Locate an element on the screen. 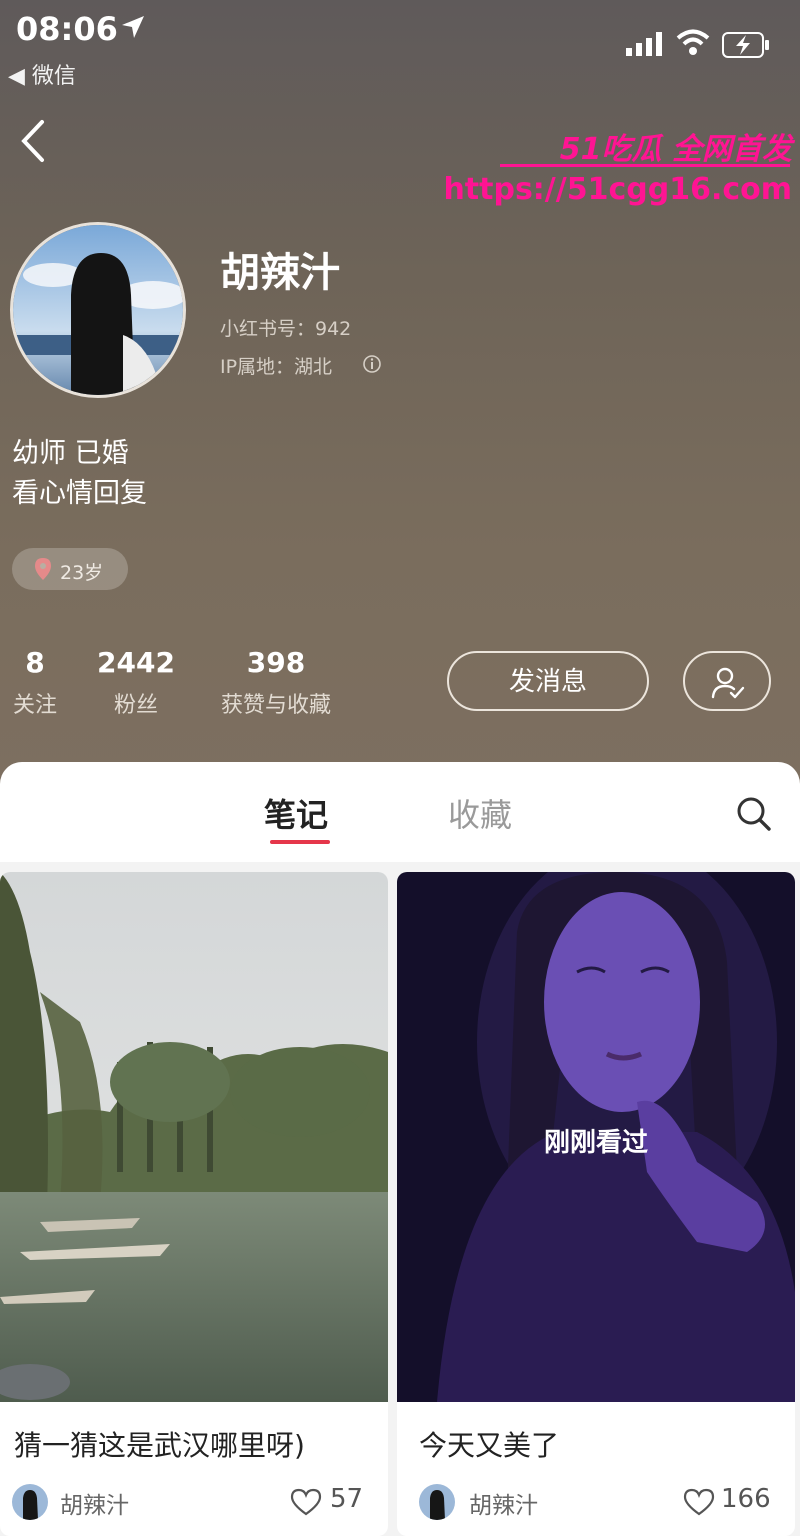 The height and width of the screenshot is (1536, 800). like-count: 57 is located at coordinates (347, 1499).